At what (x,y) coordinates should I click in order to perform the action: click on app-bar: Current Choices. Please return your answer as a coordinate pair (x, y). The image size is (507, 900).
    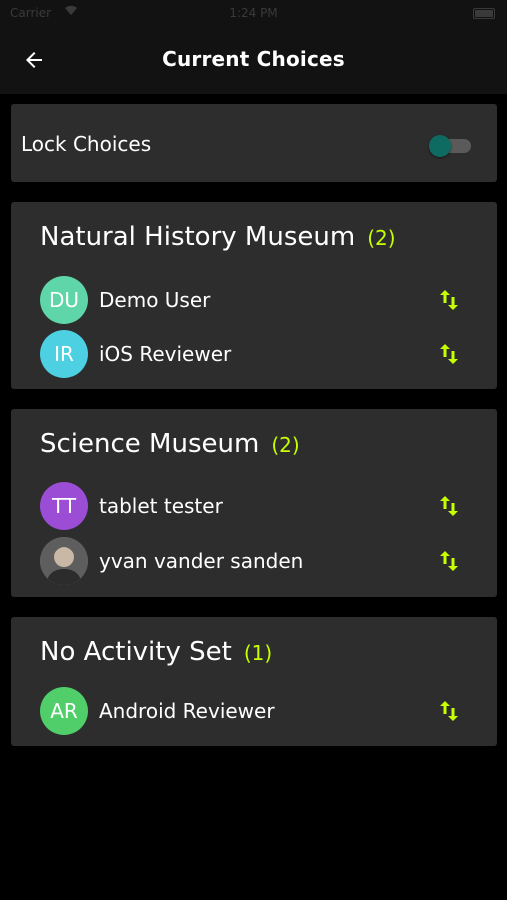
    Looking at the image, I should click on (253, 60).